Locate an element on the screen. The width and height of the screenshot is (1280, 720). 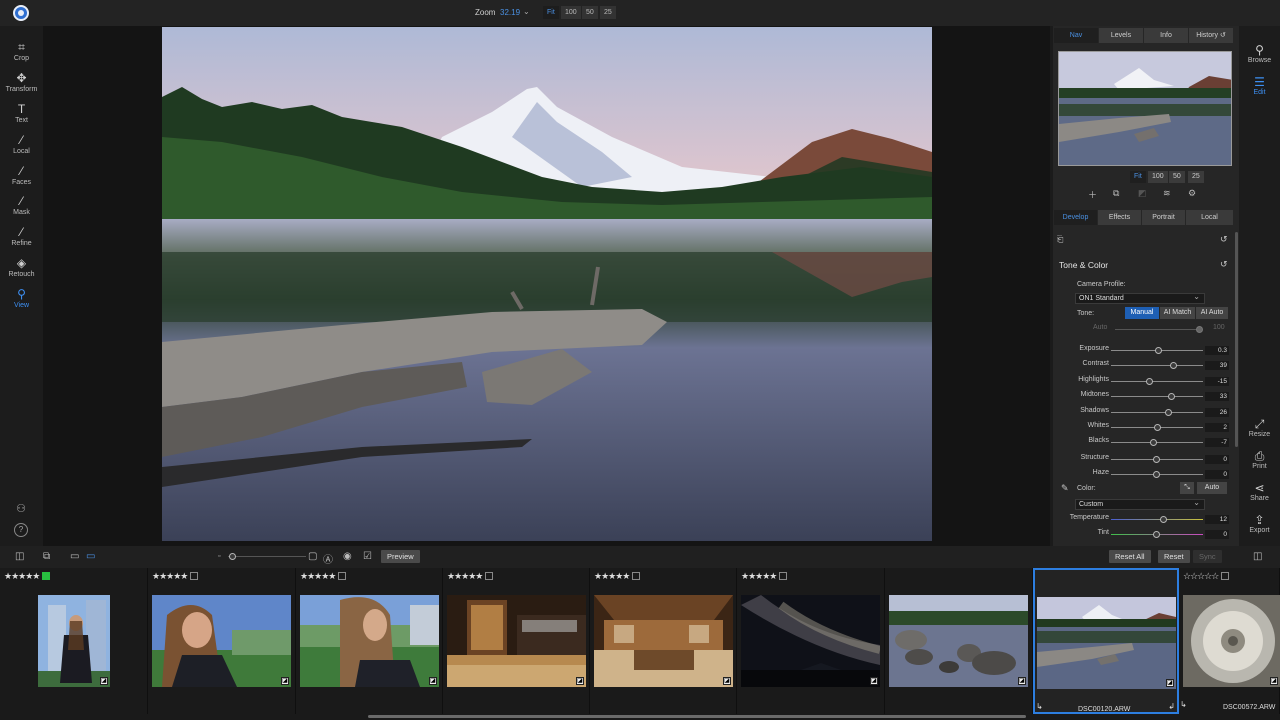
slider-midtones: Midtones 33 is located at coordinates (1146, 397).